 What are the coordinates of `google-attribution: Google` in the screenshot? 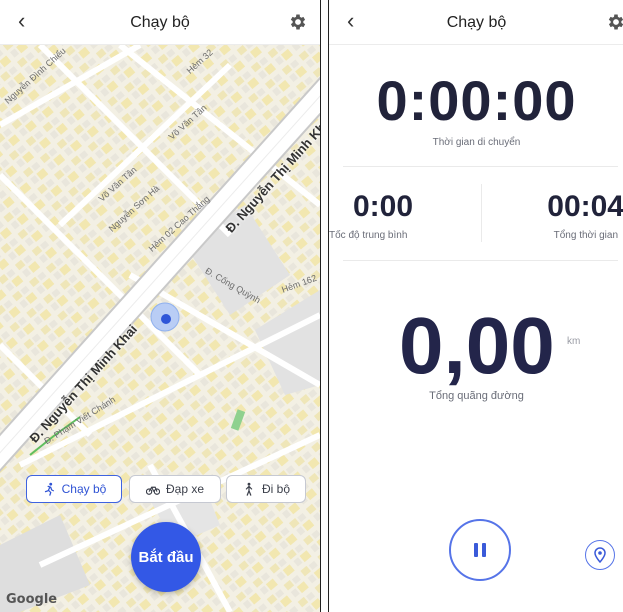 It's located at (32, 599).